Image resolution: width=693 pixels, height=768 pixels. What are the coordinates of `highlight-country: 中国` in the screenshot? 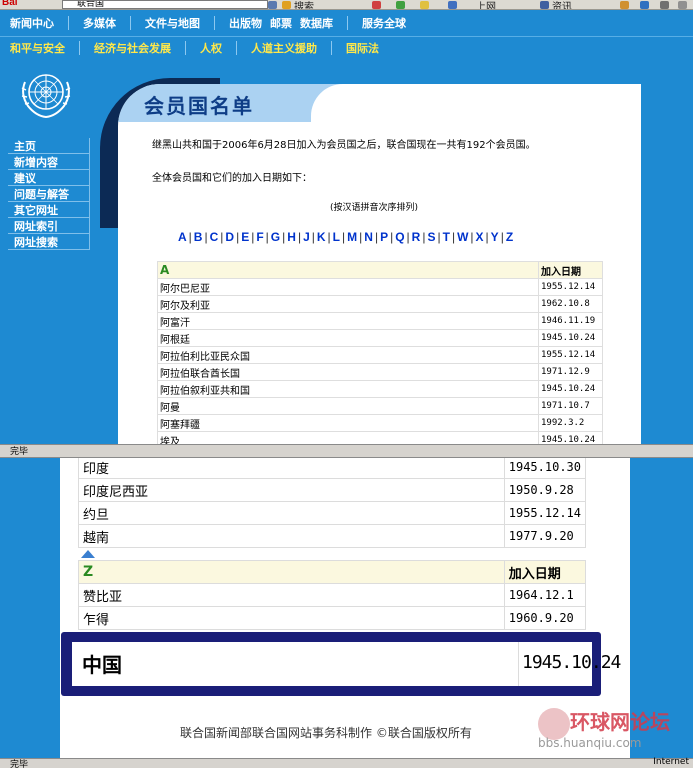 It's located at (102, 665).